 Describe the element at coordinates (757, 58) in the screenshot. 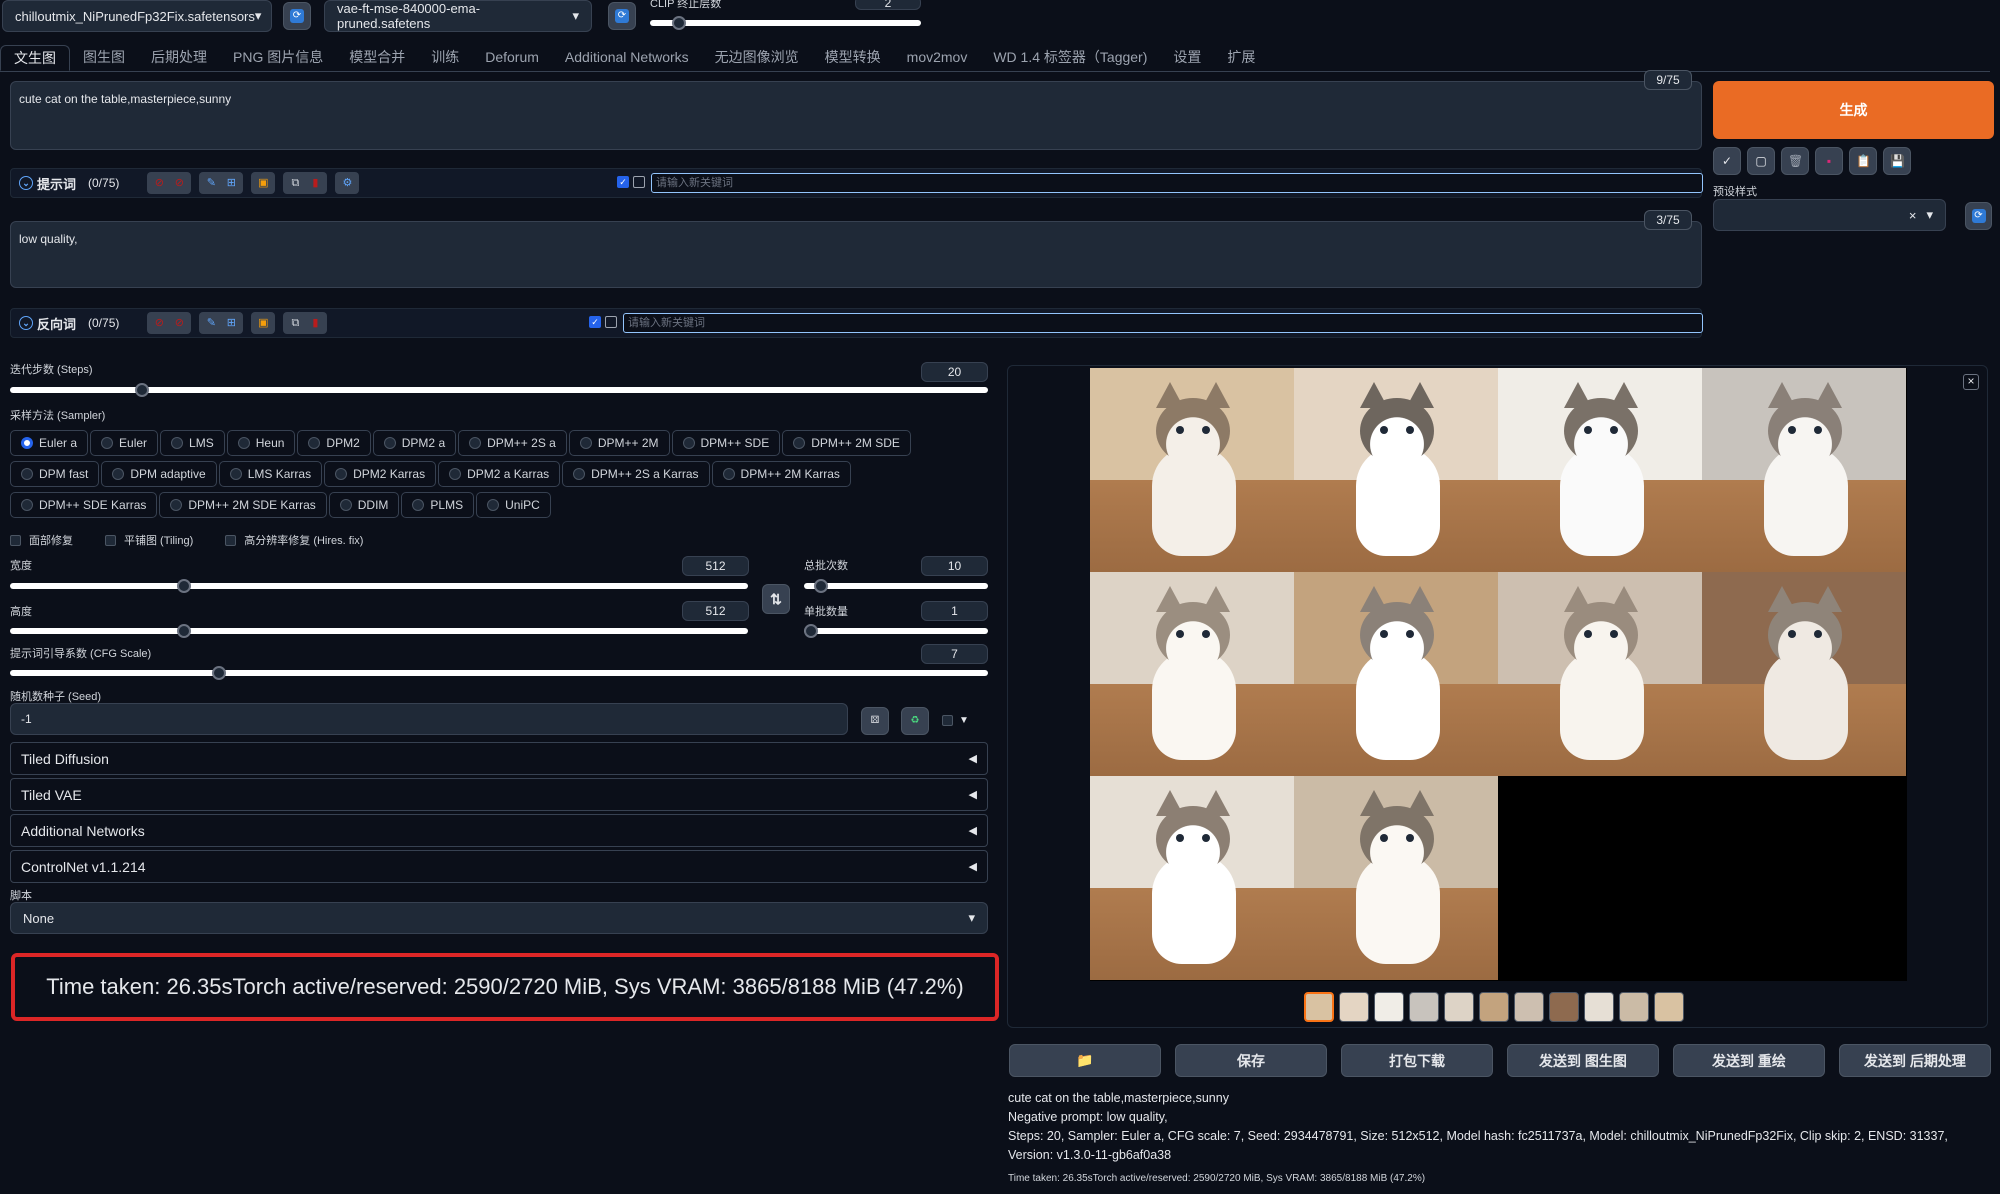

I see `tab-8: 无边图像浏览` at that location.